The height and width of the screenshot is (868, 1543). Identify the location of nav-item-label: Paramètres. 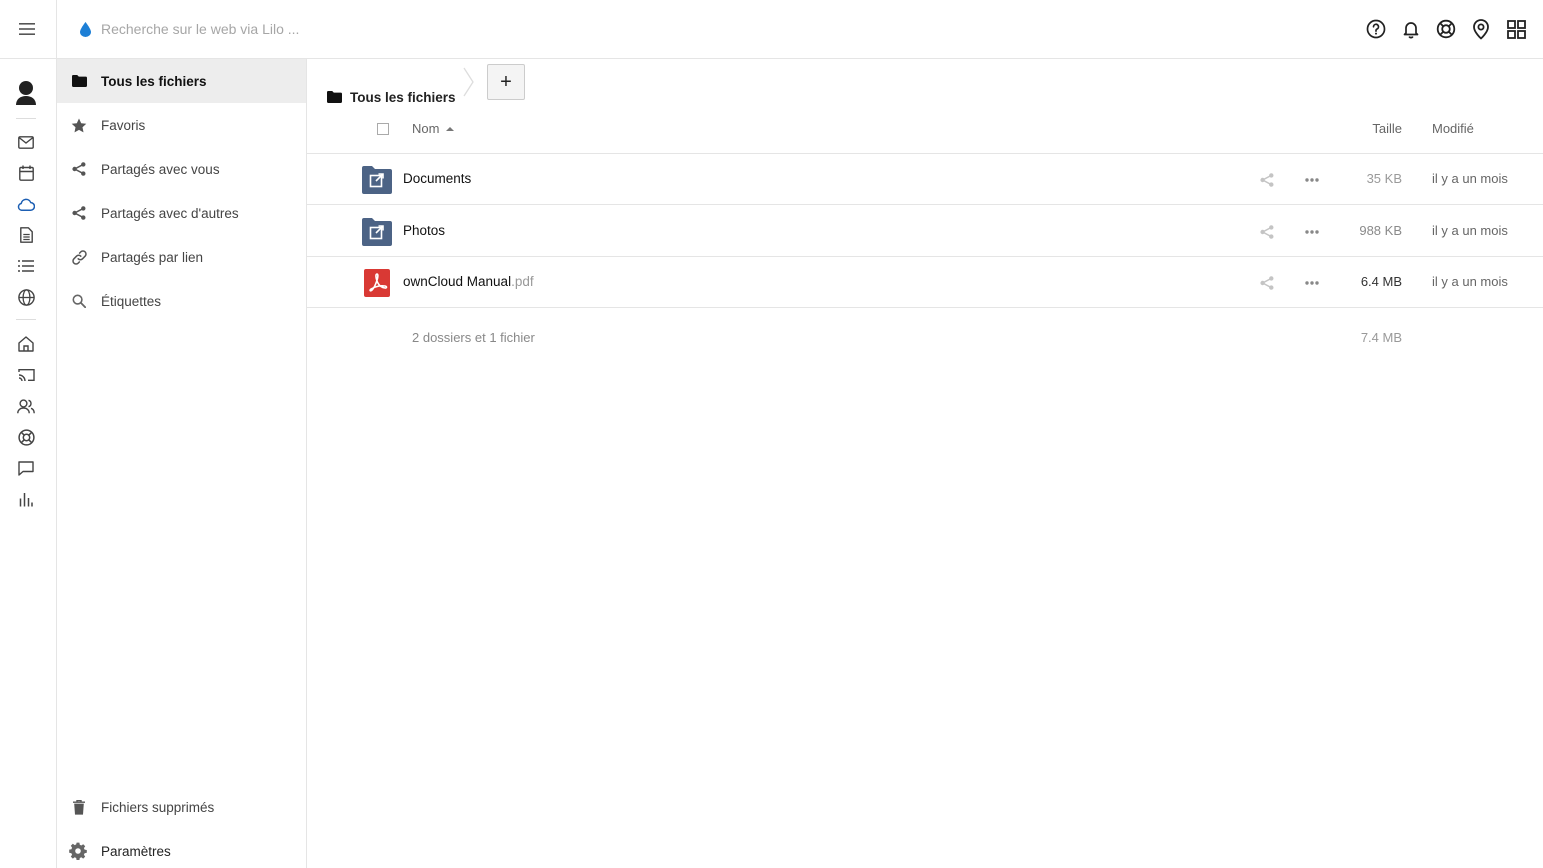
(136, 851).